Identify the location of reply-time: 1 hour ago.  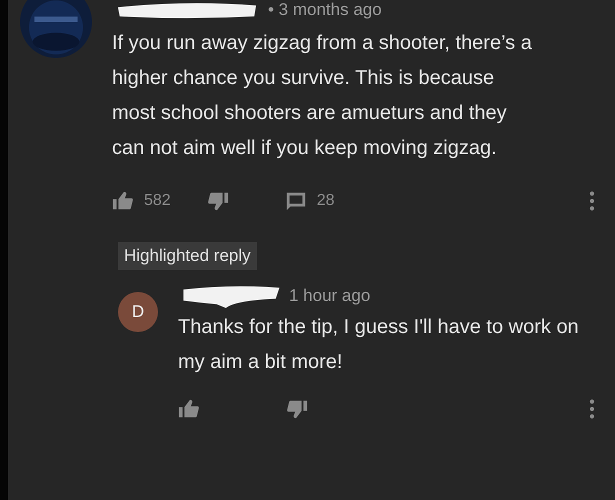
(329, 296).